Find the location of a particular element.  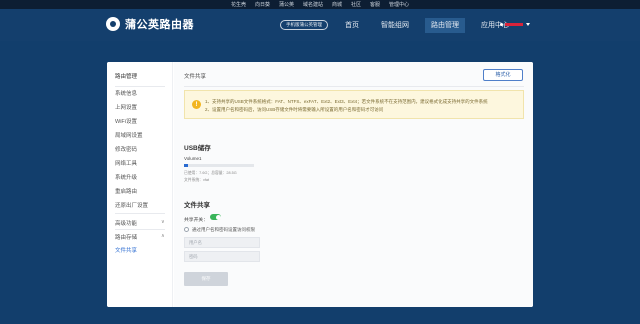

top-link-shop: 商城 is located at coordinates (337, 4).